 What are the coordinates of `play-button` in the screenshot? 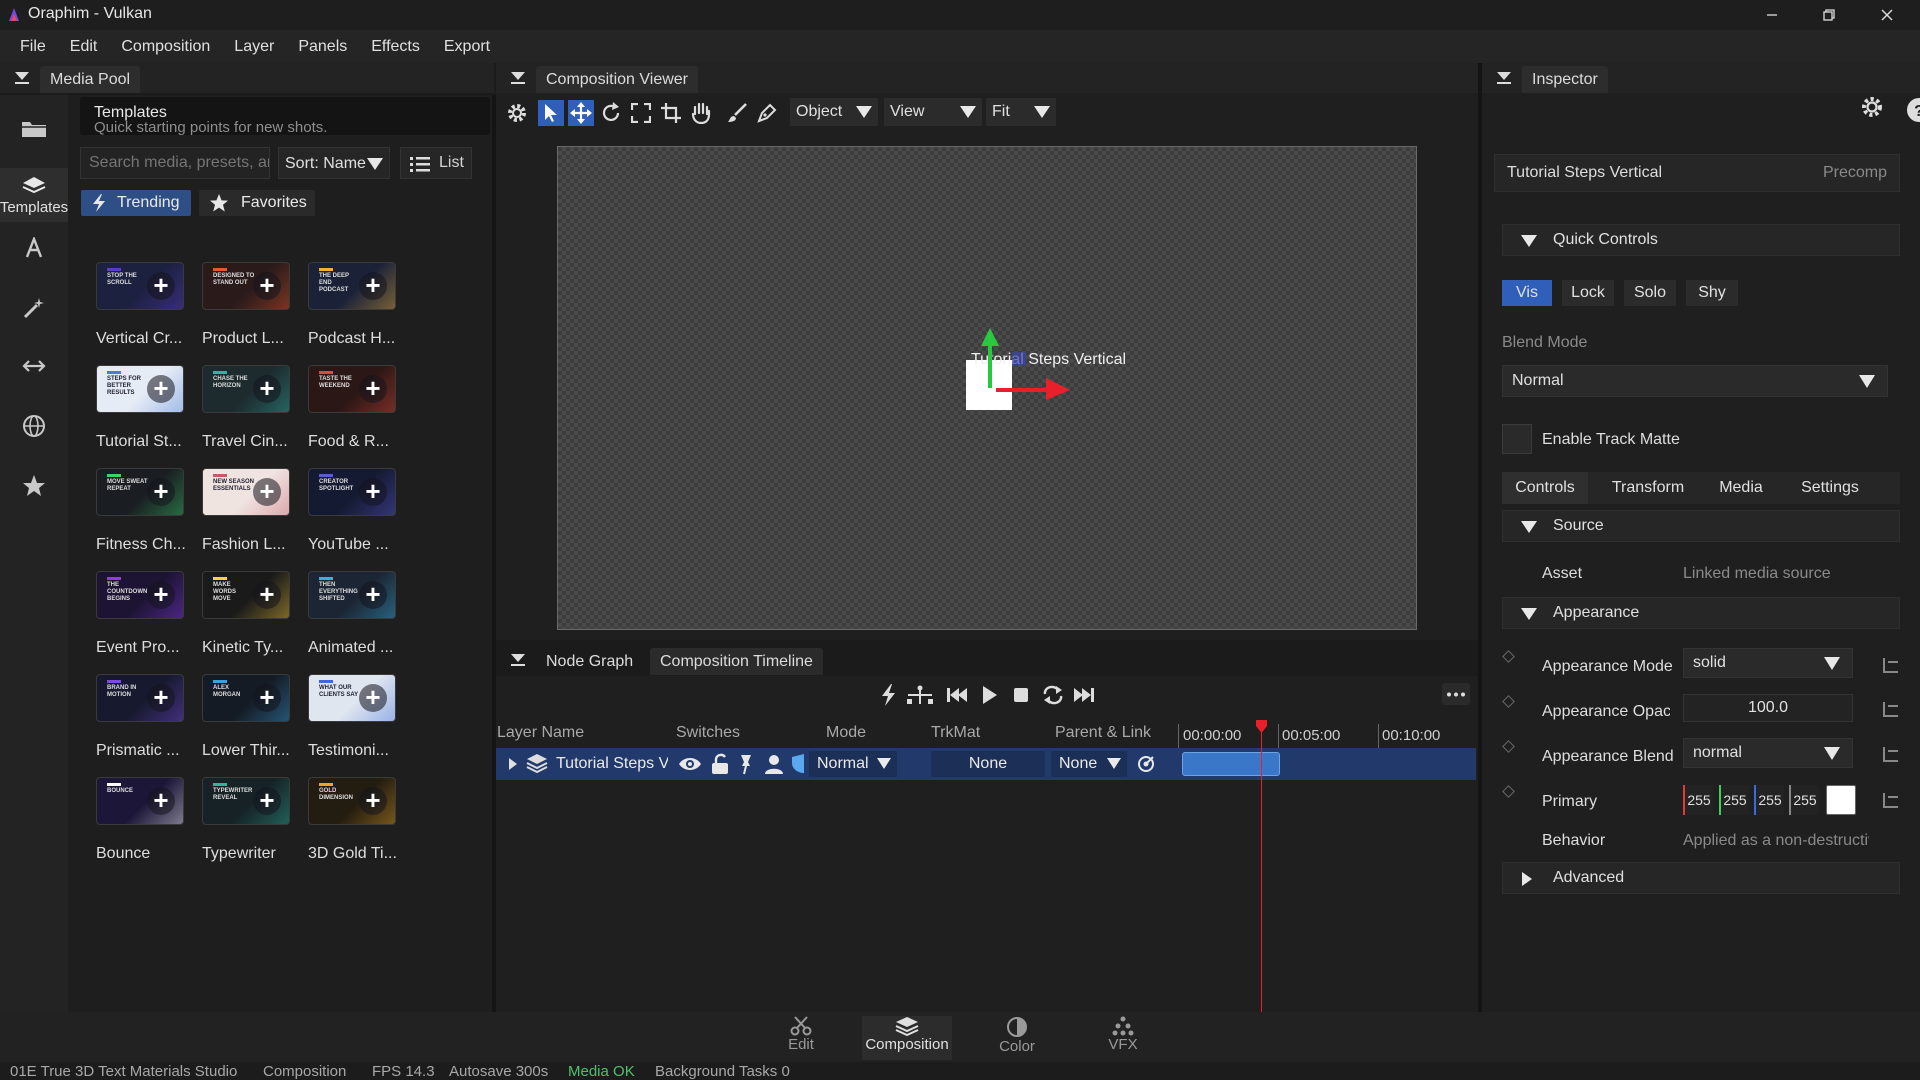 It's located at (989, 695).